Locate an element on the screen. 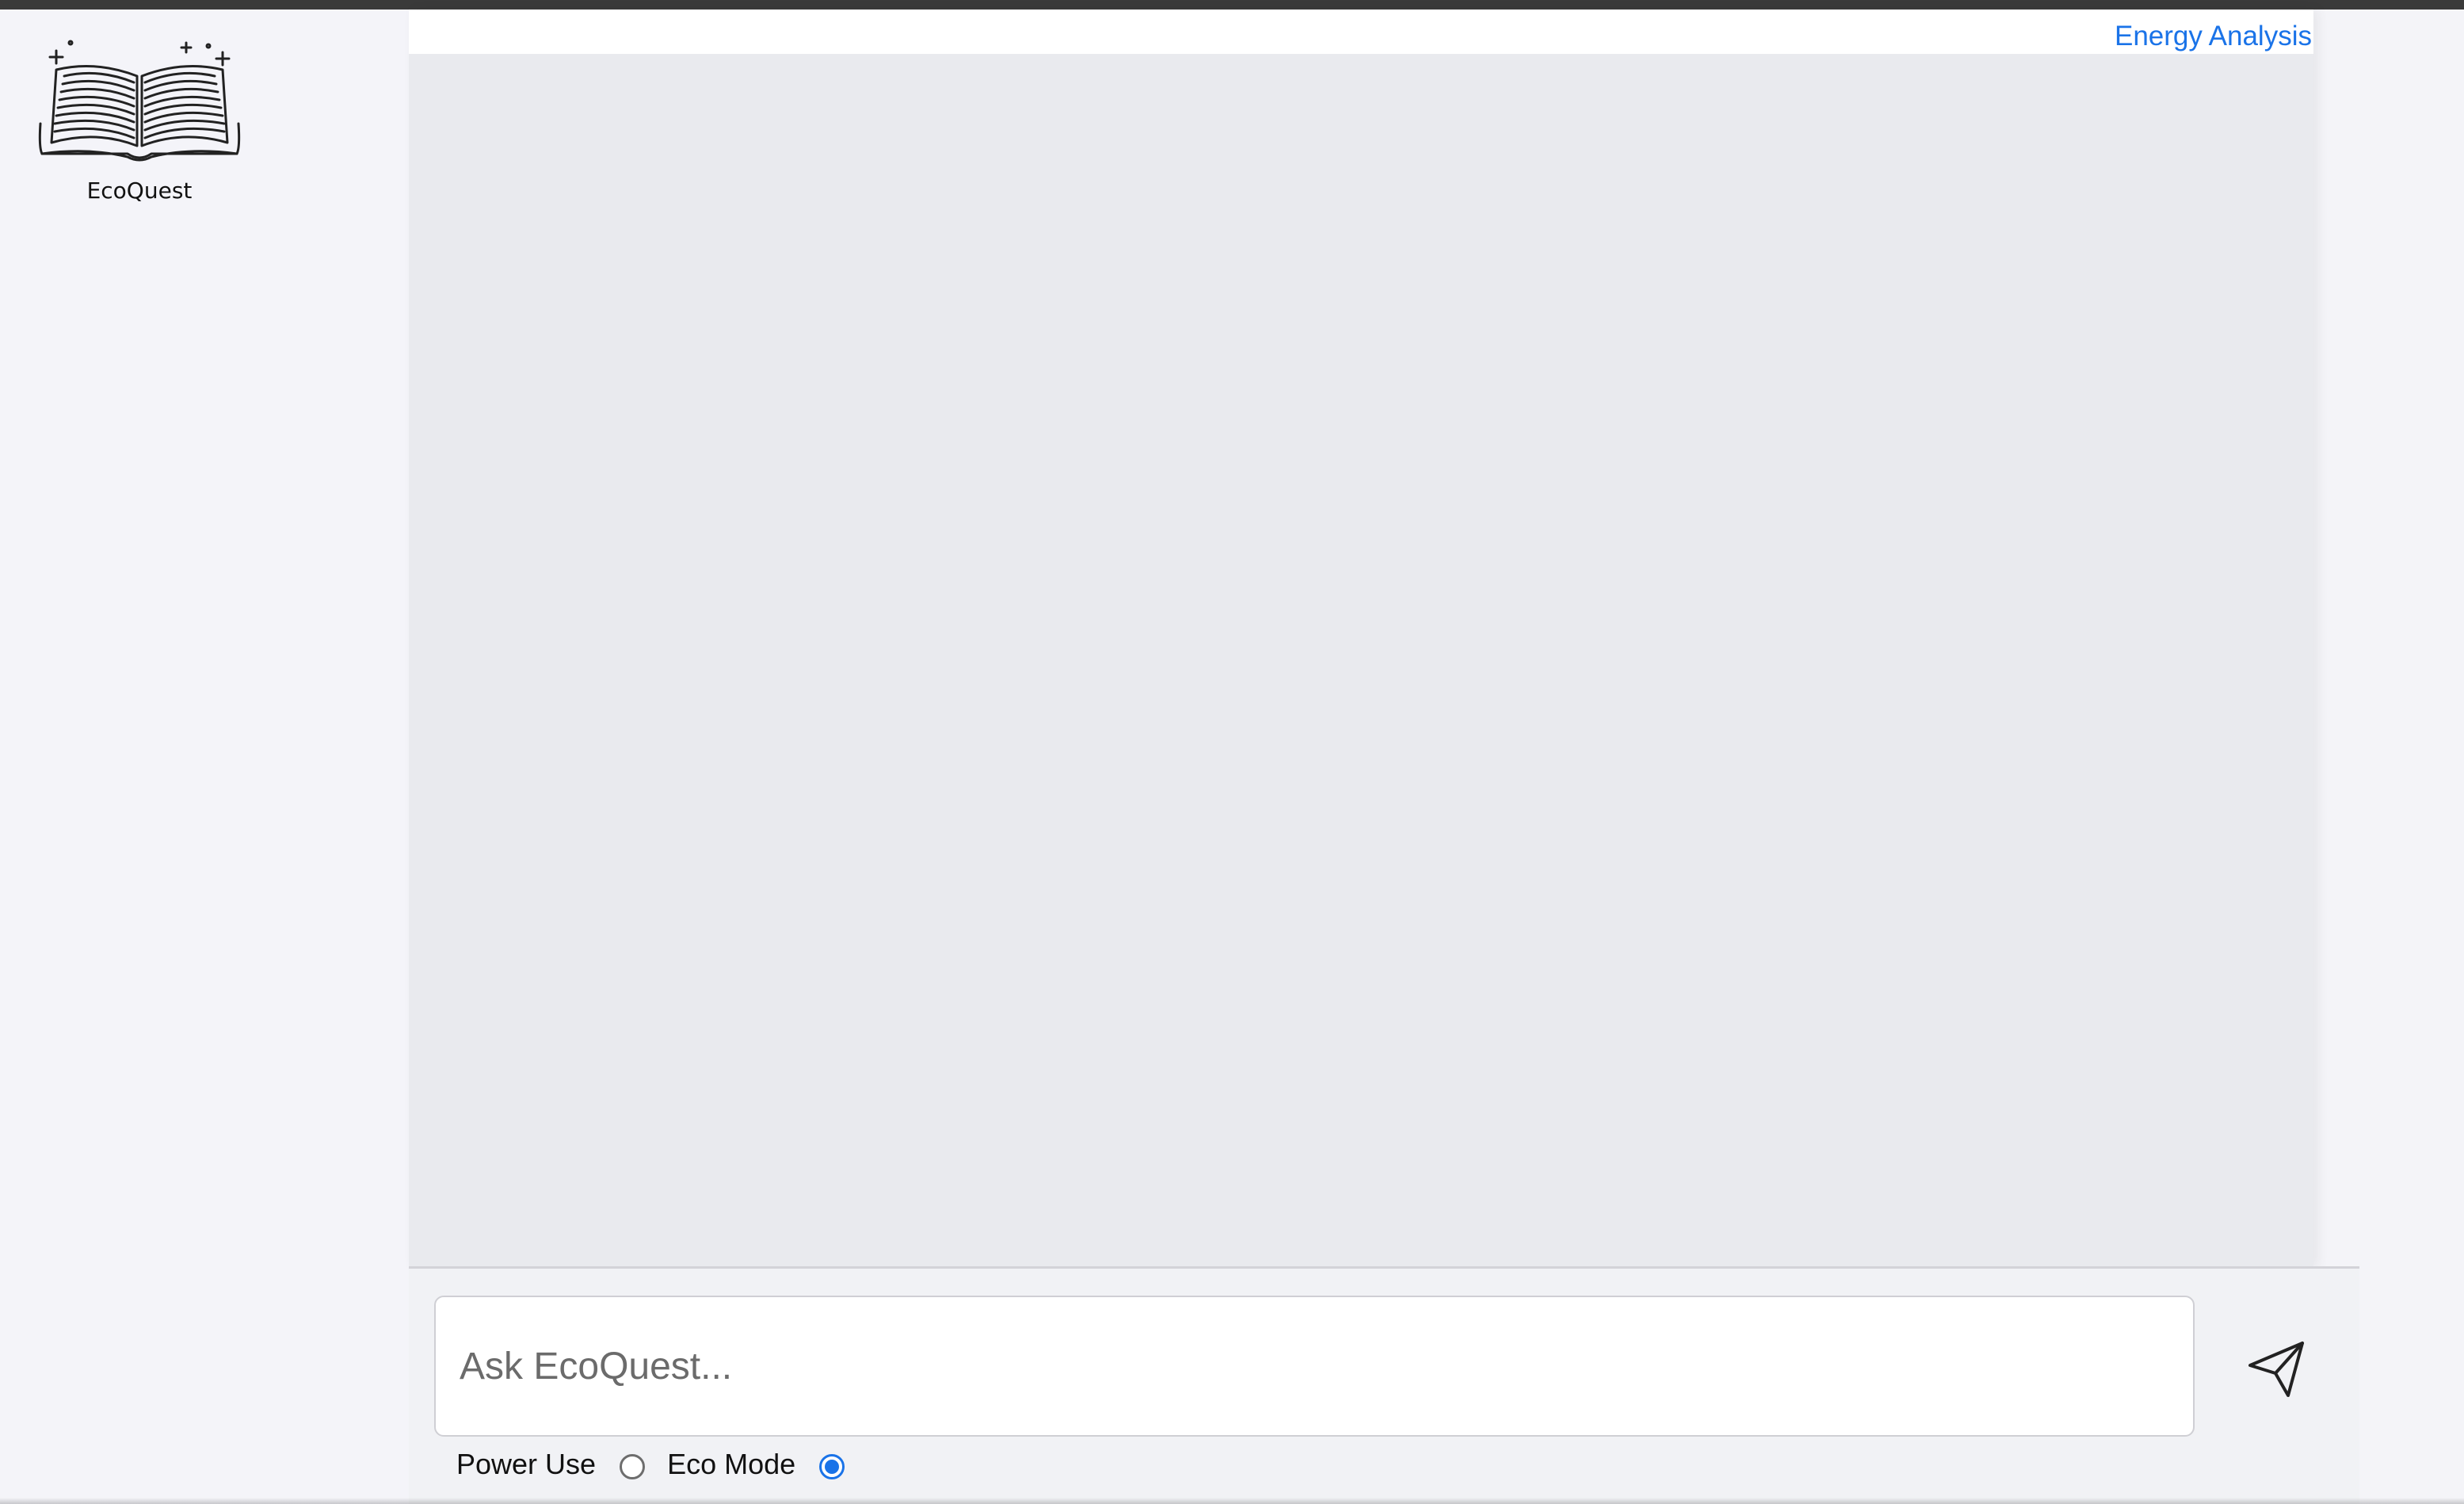 This screenshot has height=1504, width=2464. window-top-bar is located at coordinates (1232, 5).